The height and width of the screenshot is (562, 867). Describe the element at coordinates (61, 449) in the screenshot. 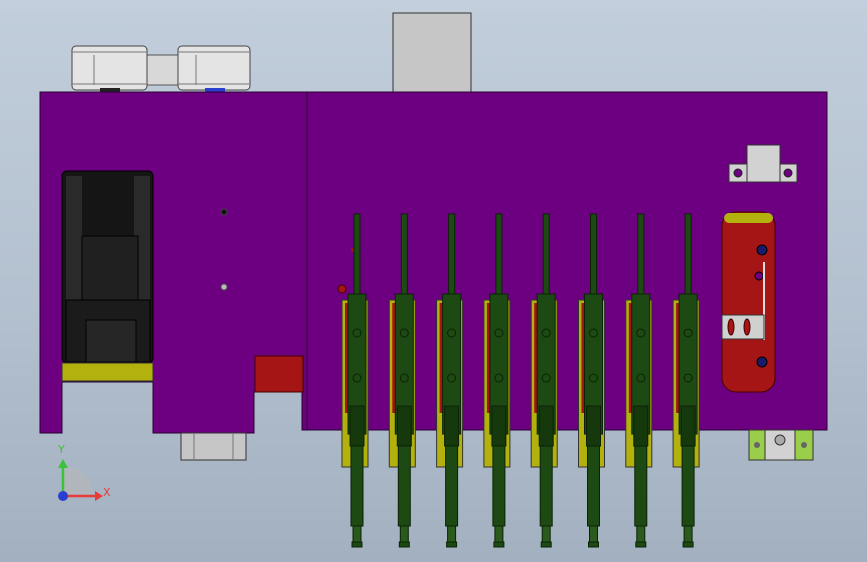

I see `axis-y-label: Y` at that location.